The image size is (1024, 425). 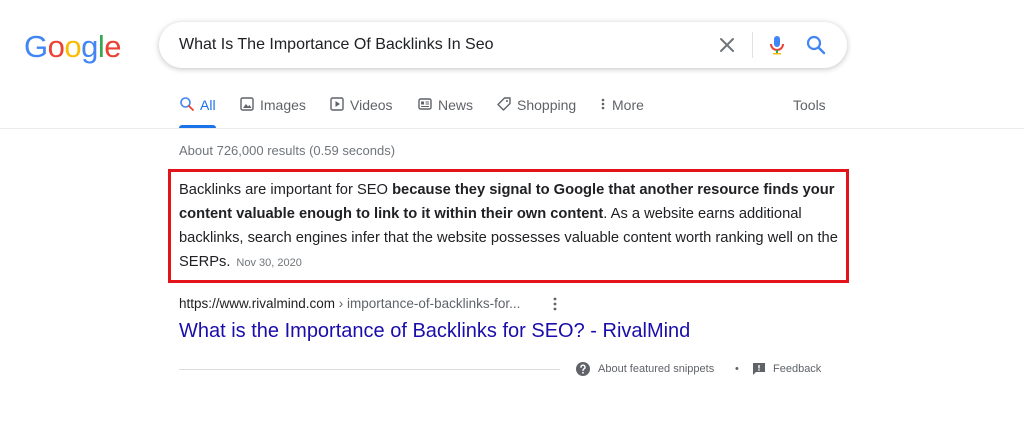 I want to click on tools-button: Tools, so click(x=809, y=105).